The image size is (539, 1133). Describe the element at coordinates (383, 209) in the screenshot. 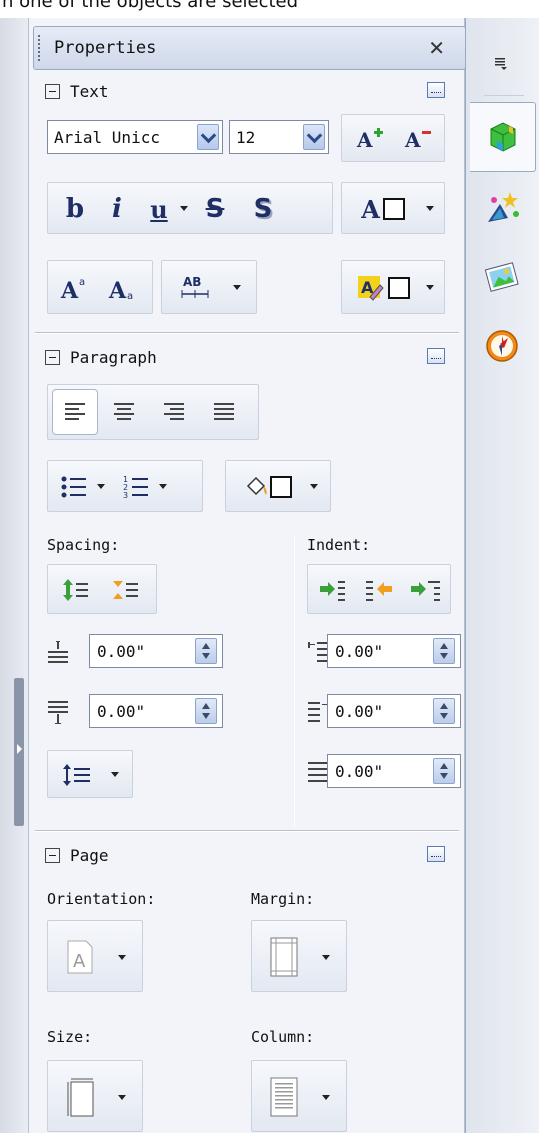

I see `font-color-button: A` at that location.